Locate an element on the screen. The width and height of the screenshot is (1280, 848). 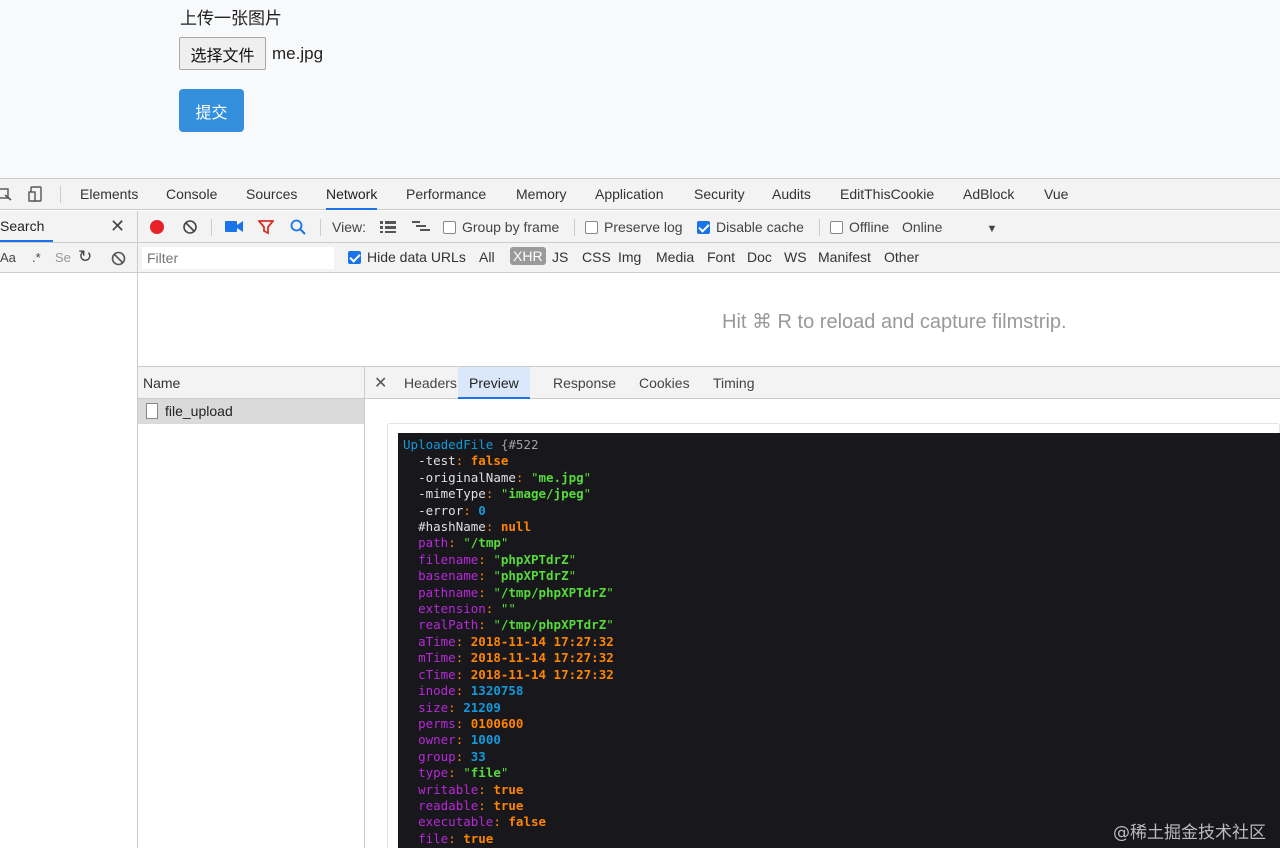
dump-property-ctime: cTime: 2018-11-14 17:27:32 is located at coordinates (516, 674).